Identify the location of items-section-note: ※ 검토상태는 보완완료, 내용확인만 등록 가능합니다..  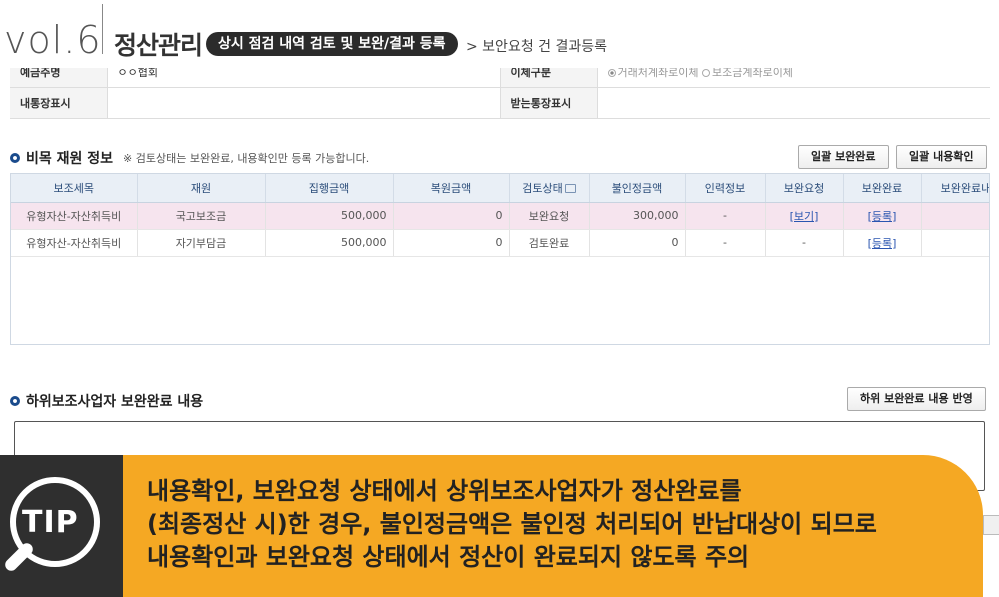
(246, 158).